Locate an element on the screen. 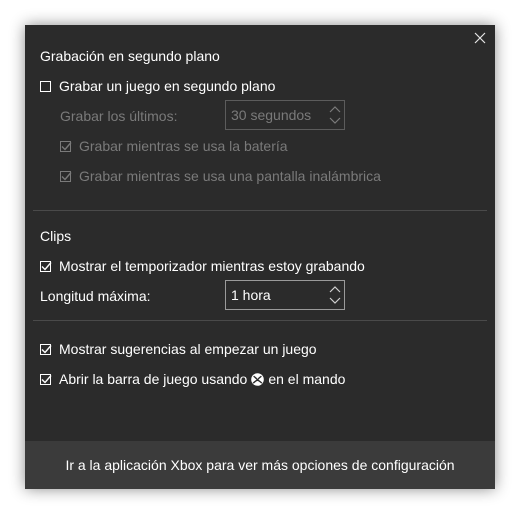  show-tips-label: Mostrar sugerencias al empezar un juego is located at coordinates (188, 349).